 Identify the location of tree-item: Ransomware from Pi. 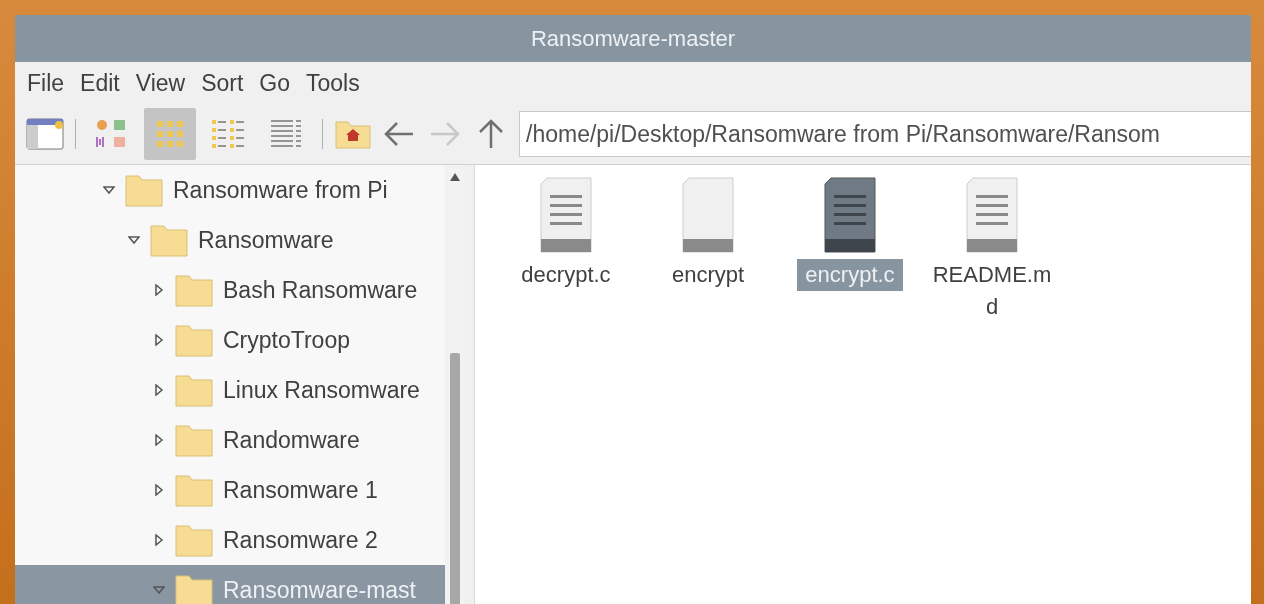
(230, 190).